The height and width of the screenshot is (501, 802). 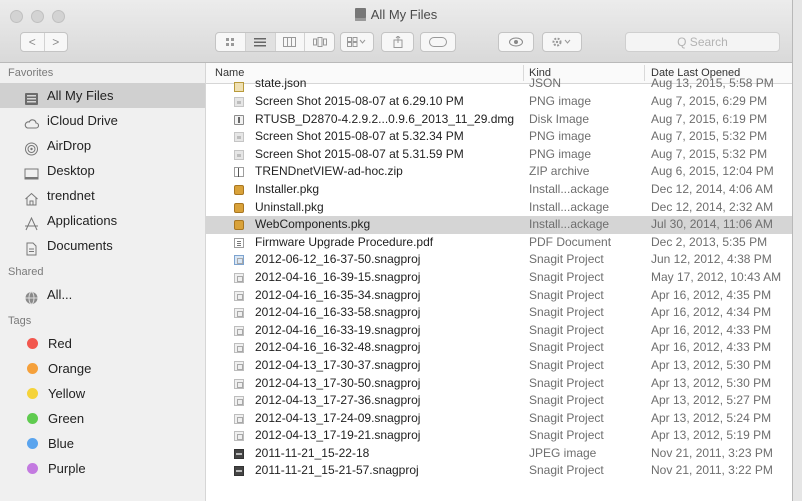 I want to click on file-kind: JPEG image, so click(x=563, y=452).